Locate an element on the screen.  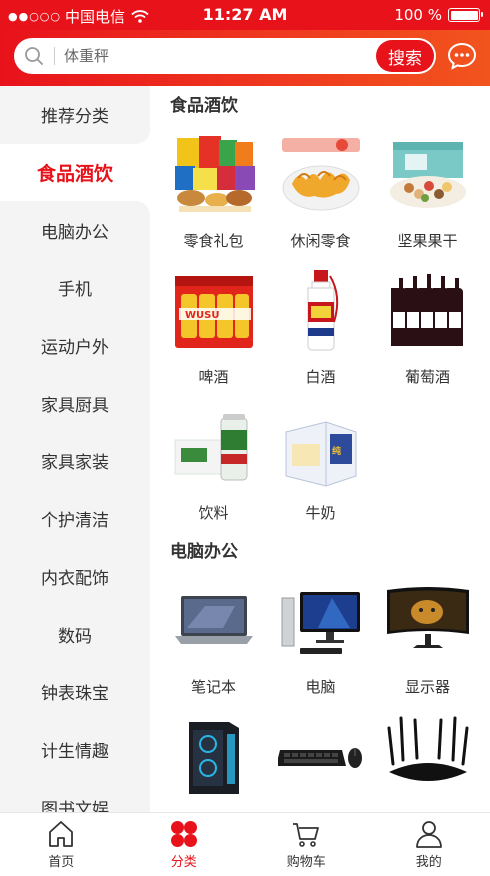
category-cell: 纯 牛奶 is located at coordinates (320, 464).